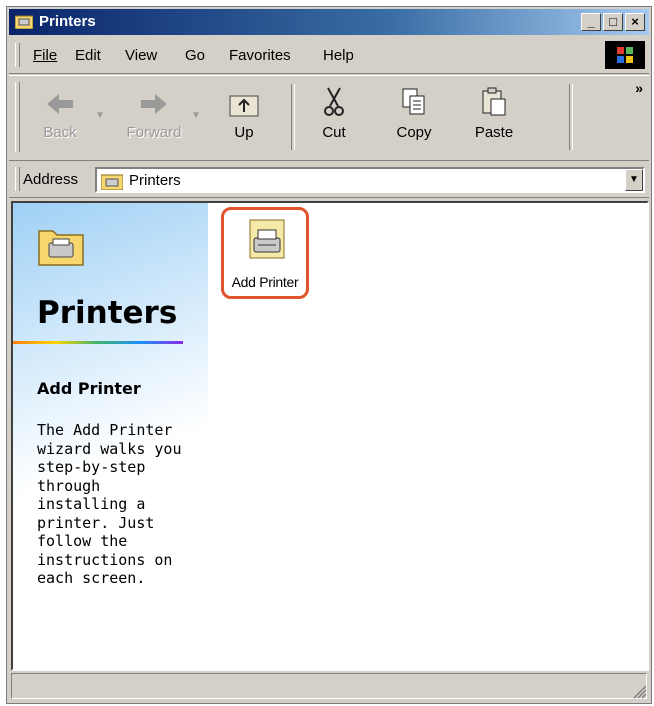 The image size is (654, 706). I want to click on resize-grip-icon, so click(640, 692).